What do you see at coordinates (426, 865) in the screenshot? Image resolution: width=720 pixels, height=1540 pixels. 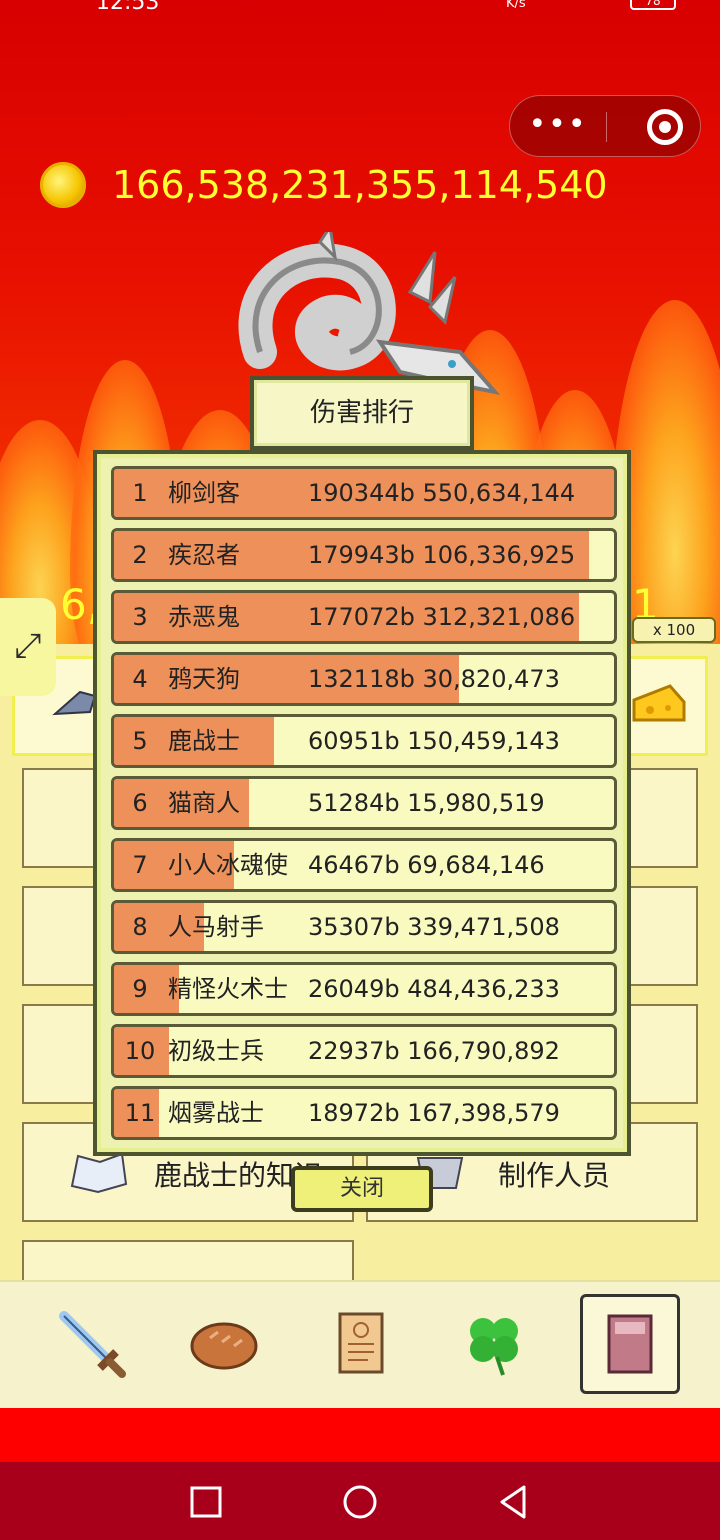 I see `ranking-score: 46467b 69,684,146` at bounding box center [426, 865].